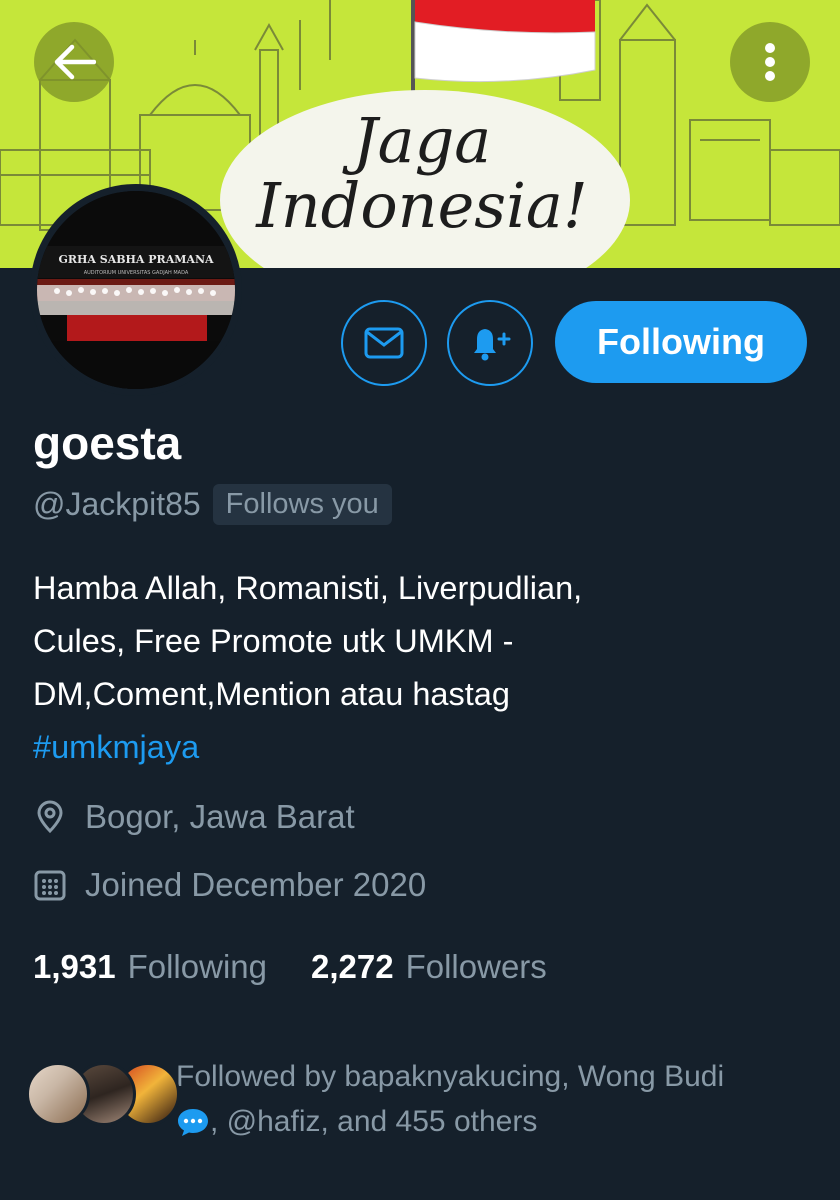 The height and width of the screenshot is (1200, 840). I want to click on follow-stats: 1,931 Following 2,272 Followers, so click(290, 967).